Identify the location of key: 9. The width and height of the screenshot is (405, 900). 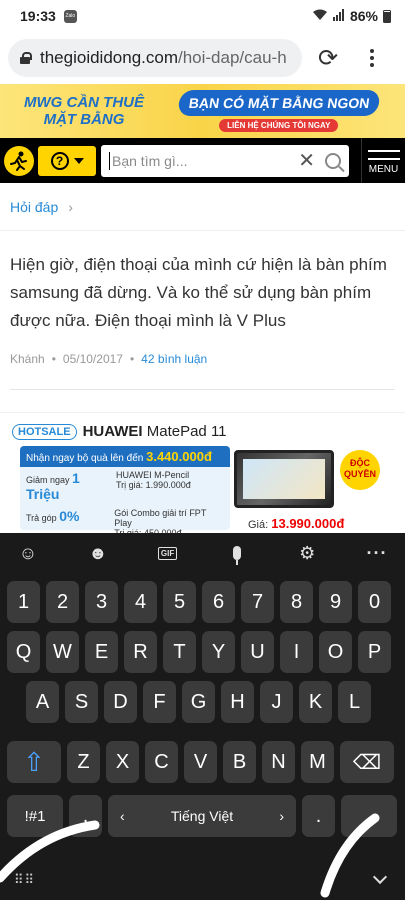
(335, 602).